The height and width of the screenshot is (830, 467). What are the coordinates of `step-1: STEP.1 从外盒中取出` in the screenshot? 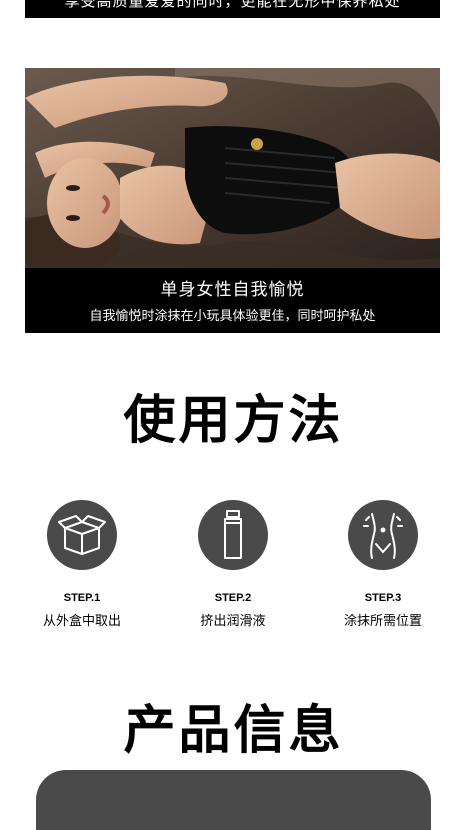 It's located at (82, 564).